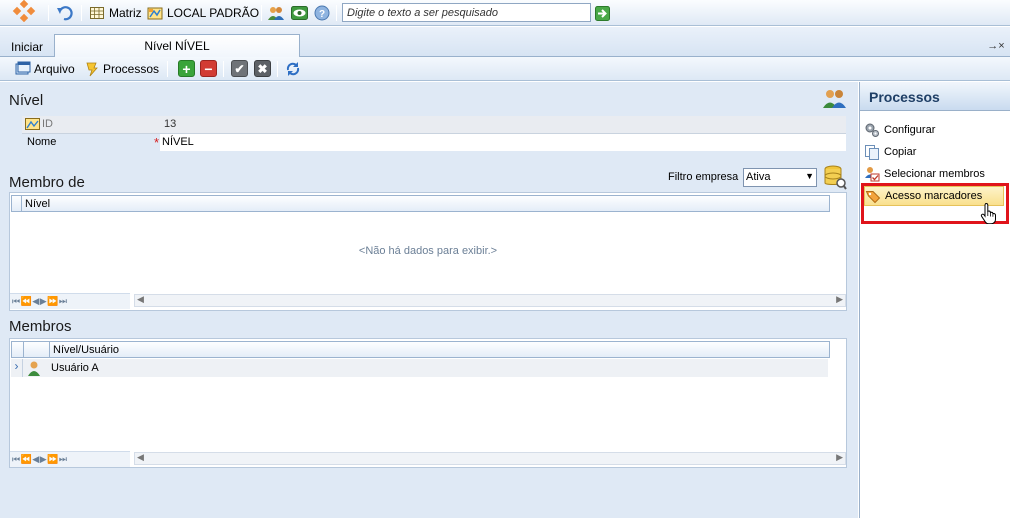  What do you see at coordinates (420, 349) in the screenshot?
I see `grid-header: Nível/Usuário` at bounding box center [420, 349].